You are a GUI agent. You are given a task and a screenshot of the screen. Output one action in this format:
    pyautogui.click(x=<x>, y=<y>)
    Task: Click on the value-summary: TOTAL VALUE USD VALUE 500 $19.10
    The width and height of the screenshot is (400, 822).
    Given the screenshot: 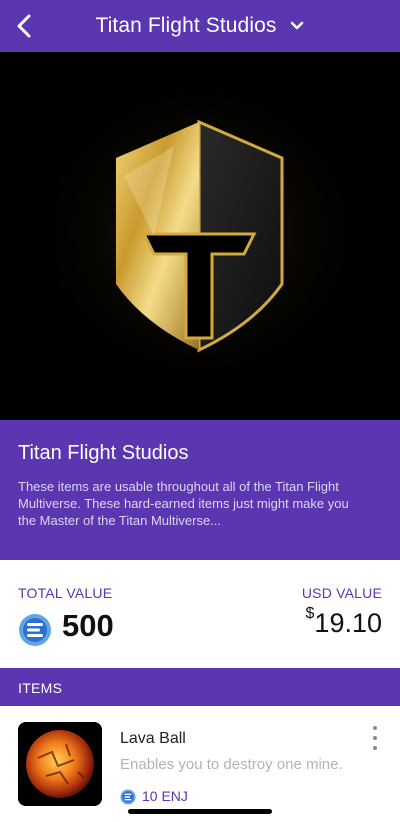 What is the action you would take?
    pyautogui.click(x=200, y=614)
    